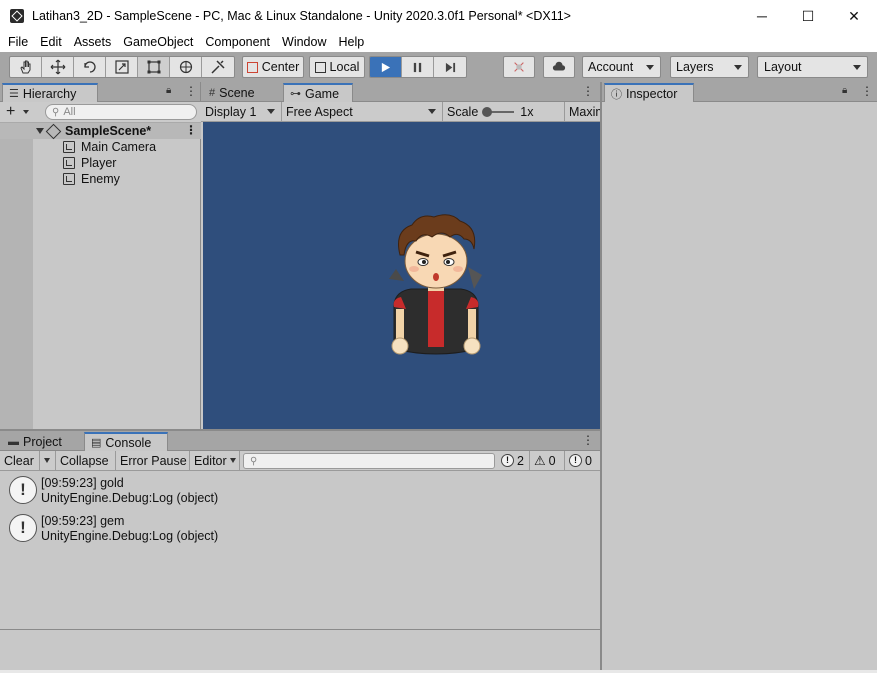 This screenshot has width=877, height=673. I want to click on console-search-input: ⚲, so click(369, 461).